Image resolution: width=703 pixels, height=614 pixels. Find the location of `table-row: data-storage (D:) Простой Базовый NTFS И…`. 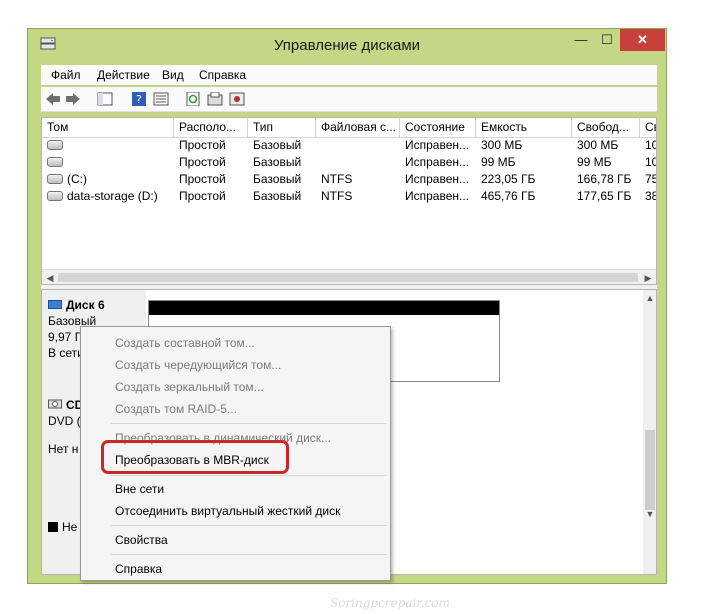

table-row: data-storage (D:) Простой Базовый NTFS И… is located at coordinates (349, 196).